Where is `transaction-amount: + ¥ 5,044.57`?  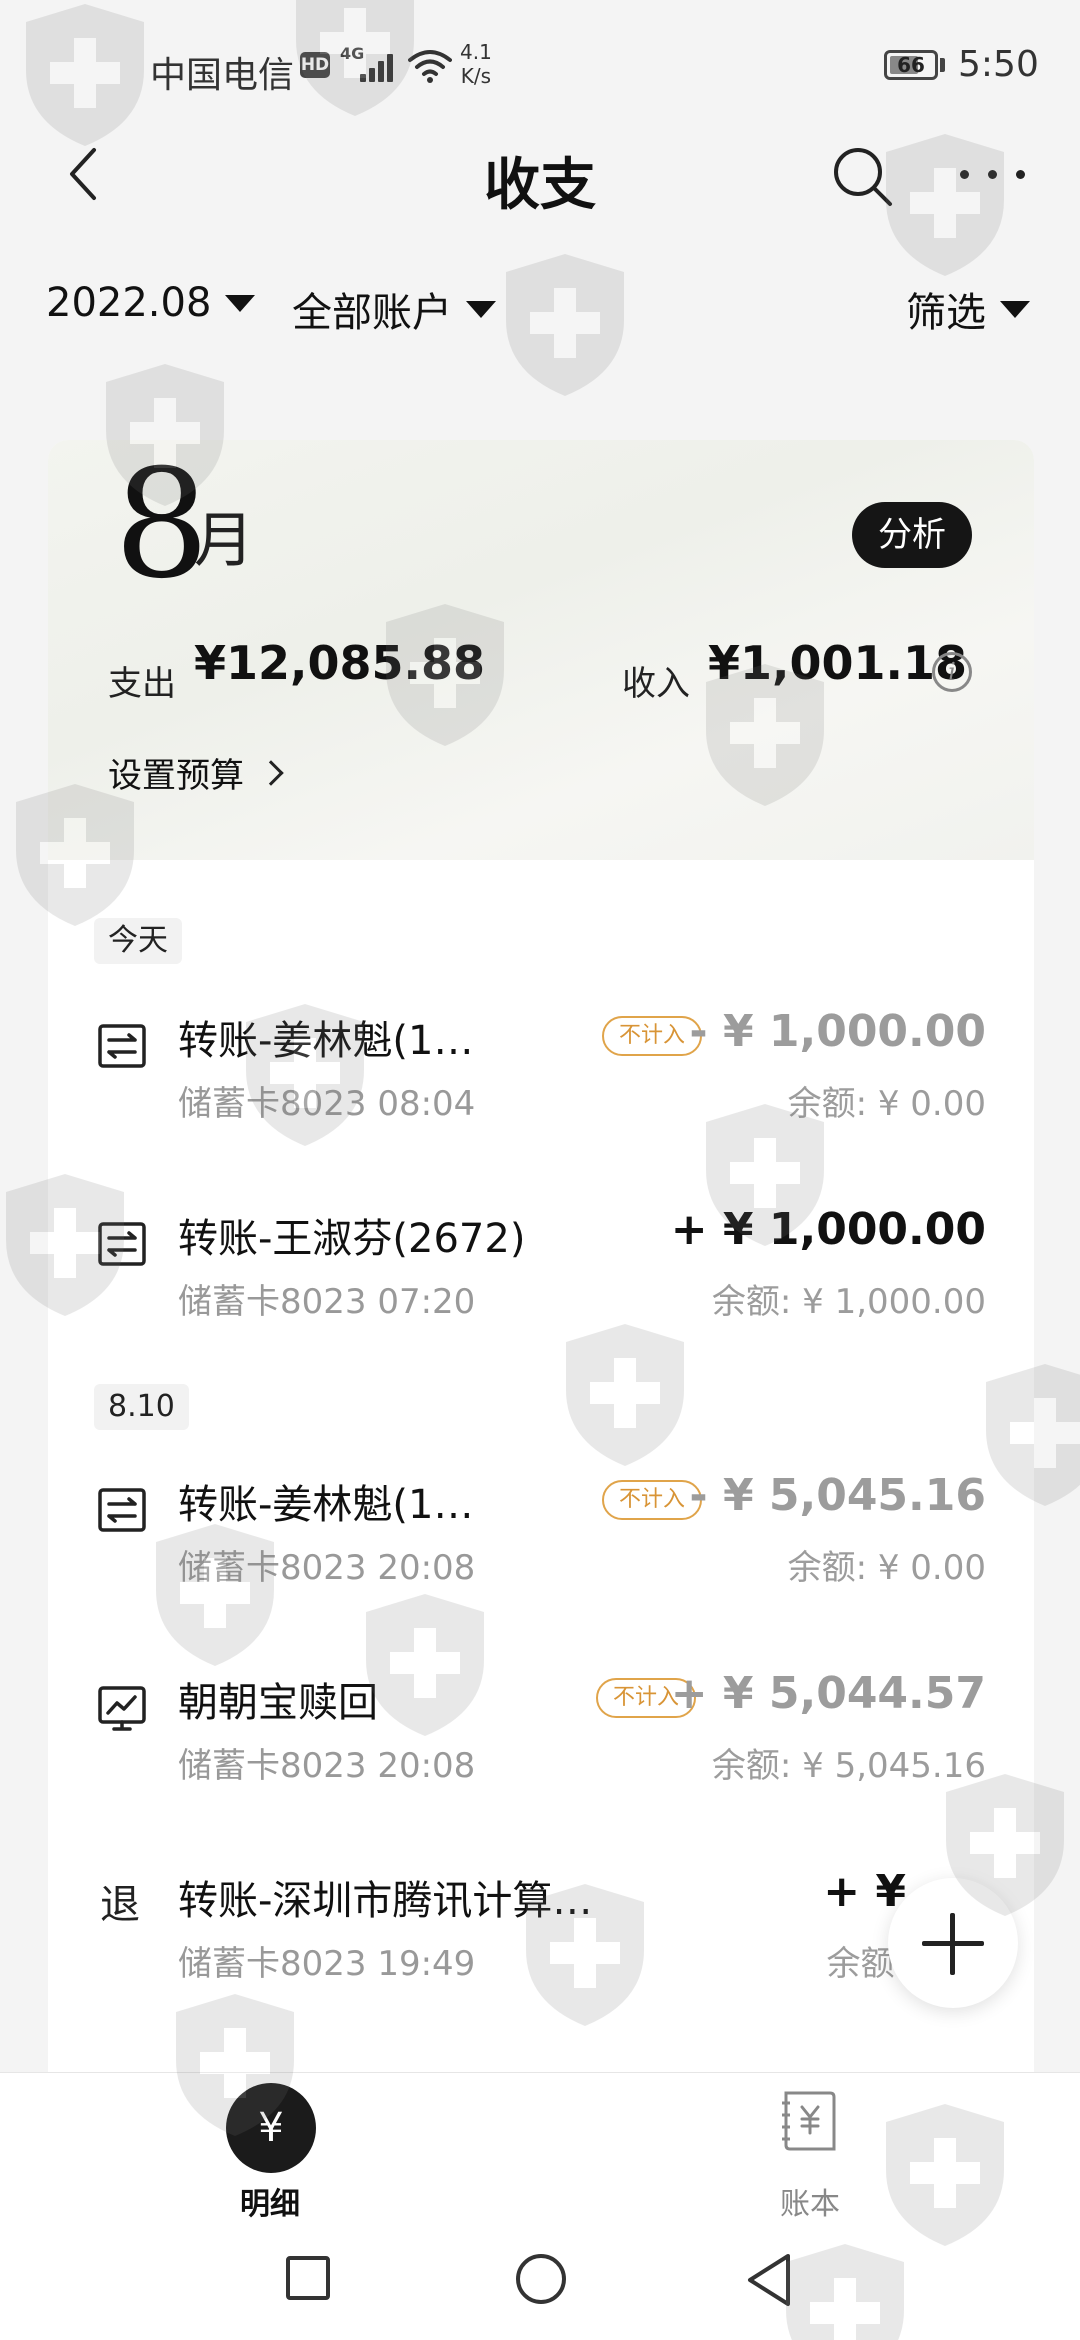 transaction-amount: + ¥ 5,044.57 is located at coordinates (828, 1693).